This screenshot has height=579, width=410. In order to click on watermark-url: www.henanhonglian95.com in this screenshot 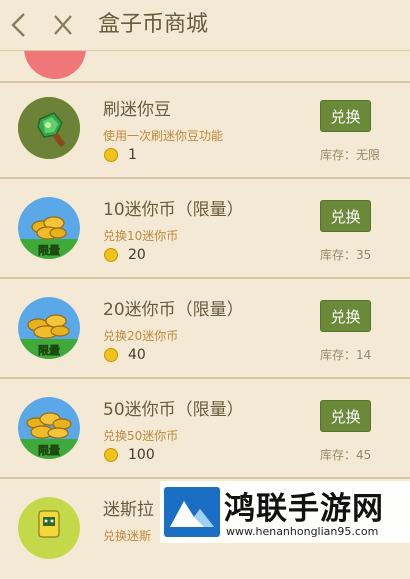, I will do `click(302, 531)`.